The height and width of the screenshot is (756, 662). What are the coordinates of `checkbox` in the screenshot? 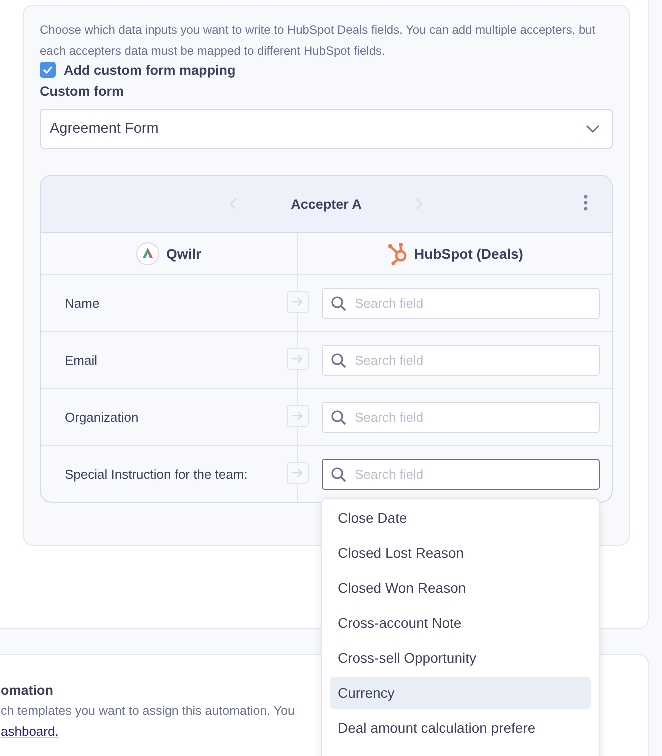 It's located at (48, 70).